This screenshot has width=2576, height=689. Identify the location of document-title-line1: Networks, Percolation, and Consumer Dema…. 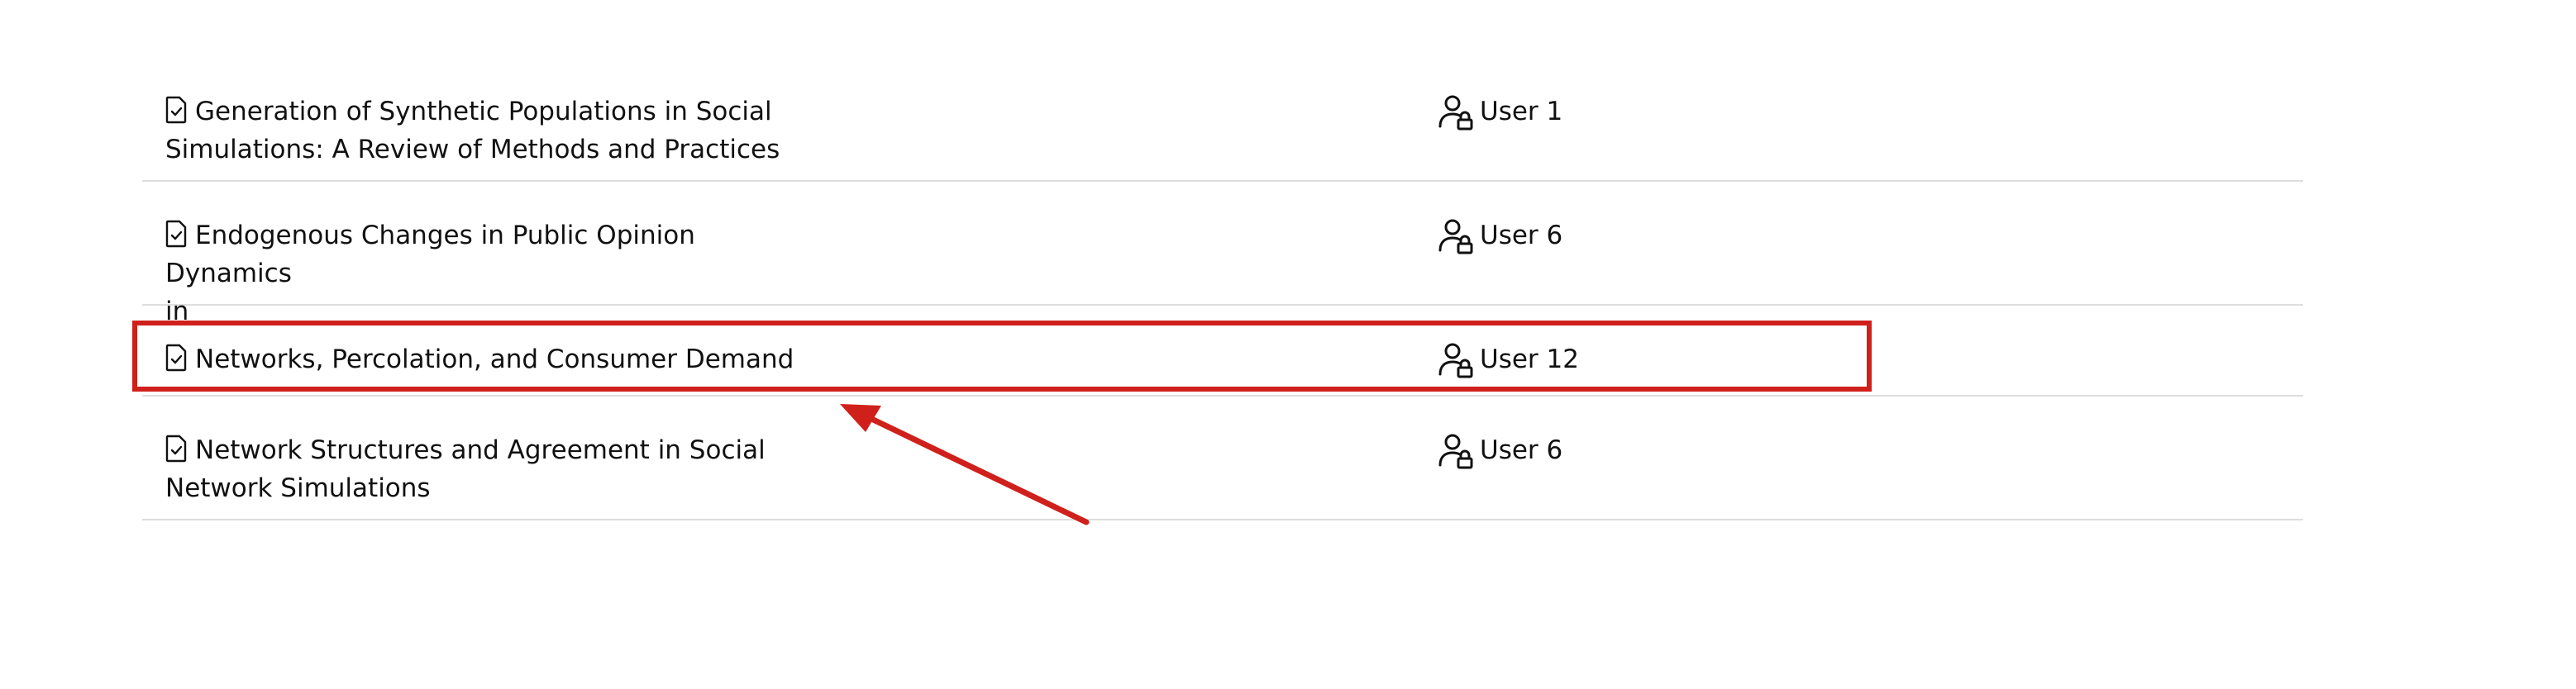
(494, 359).